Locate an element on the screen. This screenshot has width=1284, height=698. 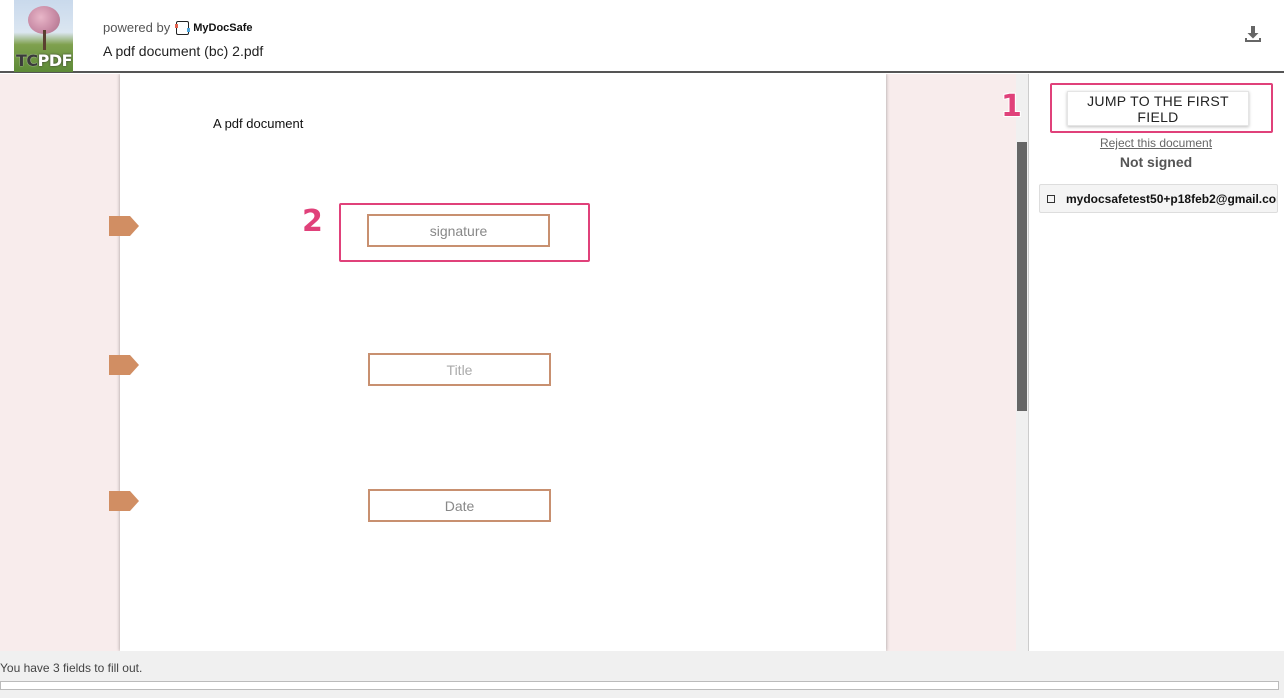
logo-text-tc: TC is located at coordinates (27, 60).